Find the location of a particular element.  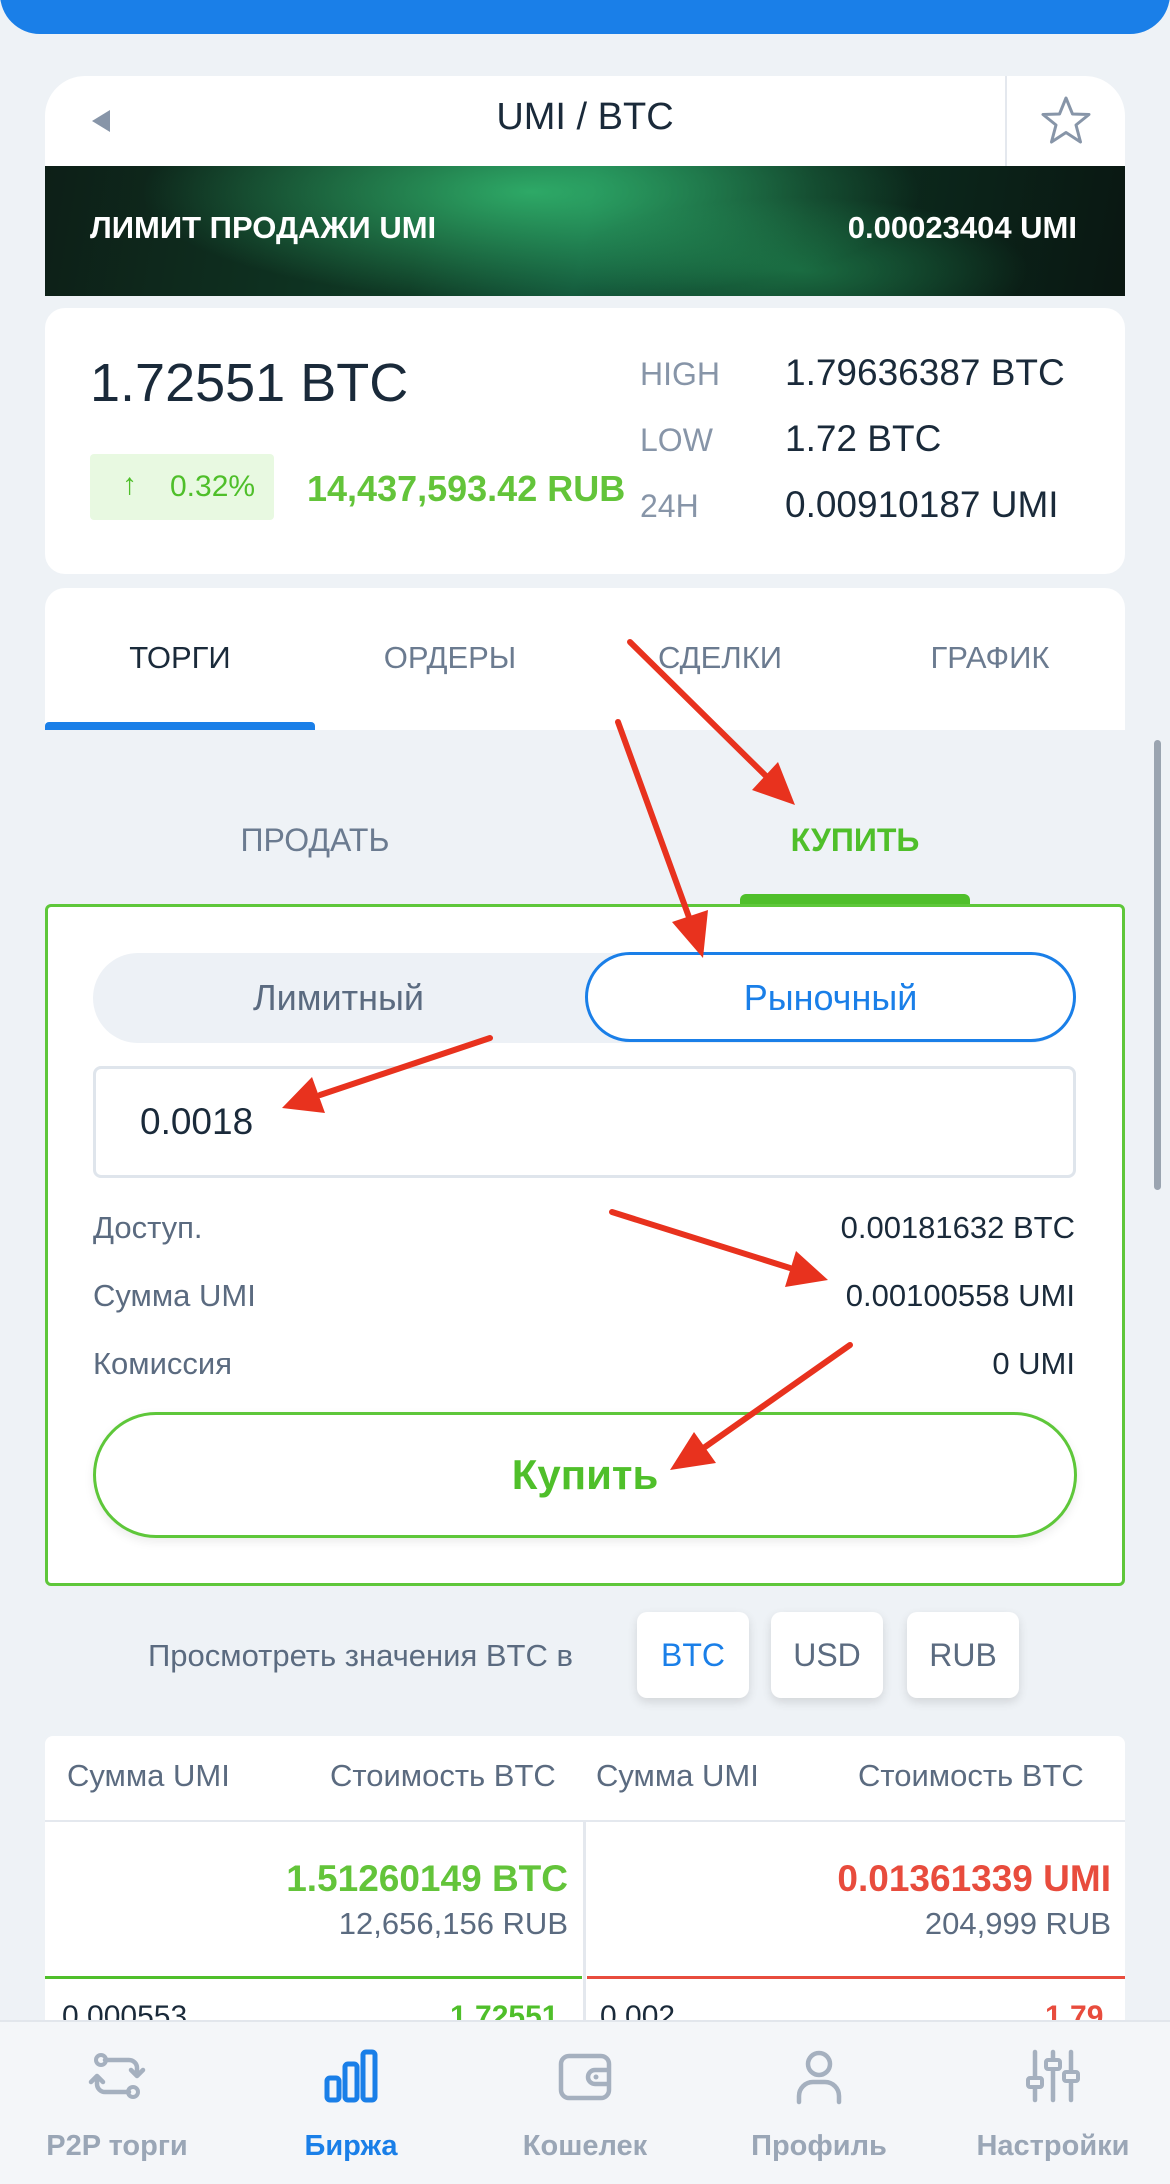

limit-order-option: Лимитный is located at coordinates (338, 998).